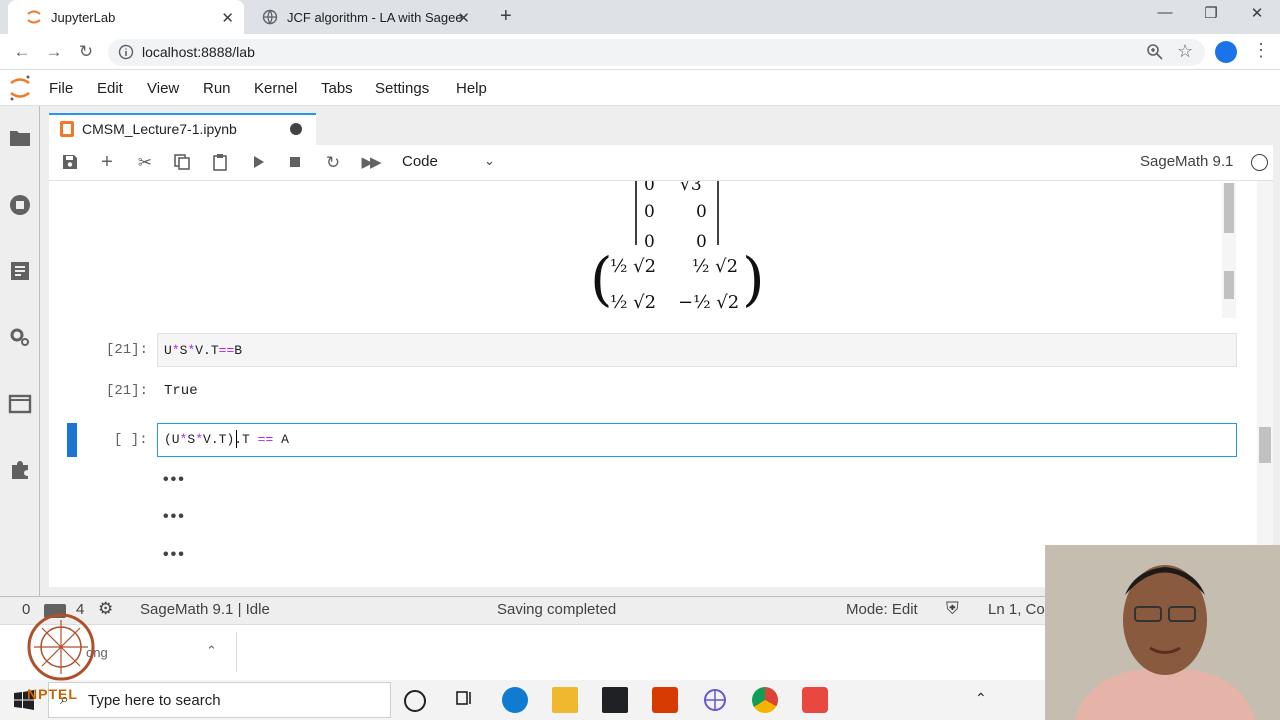 The height and width of the screenshot is (720, 1280). What do you see at coordinates (236, 439) in the screenshot?
I see `text-cursor` at bounding box center [236, 439].